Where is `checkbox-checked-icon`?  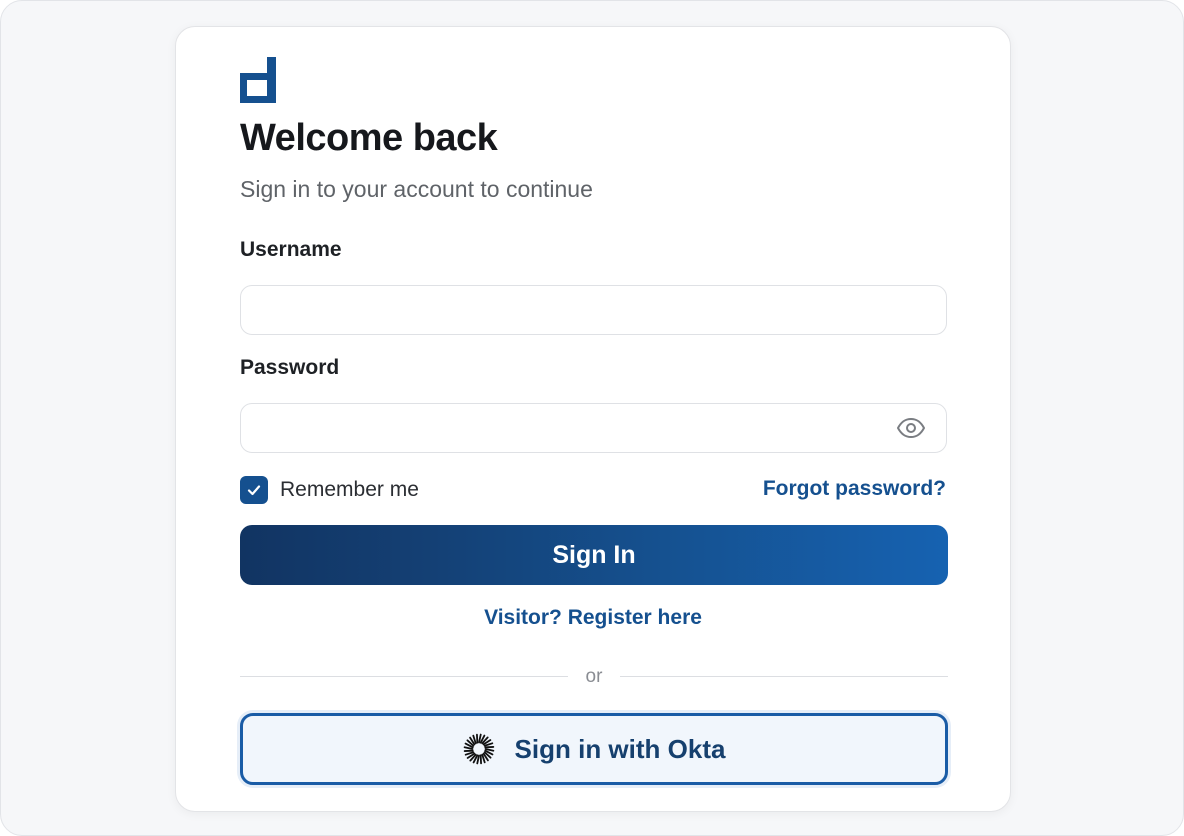
checkbox-checked-icon is located at coordinates (254, 490).